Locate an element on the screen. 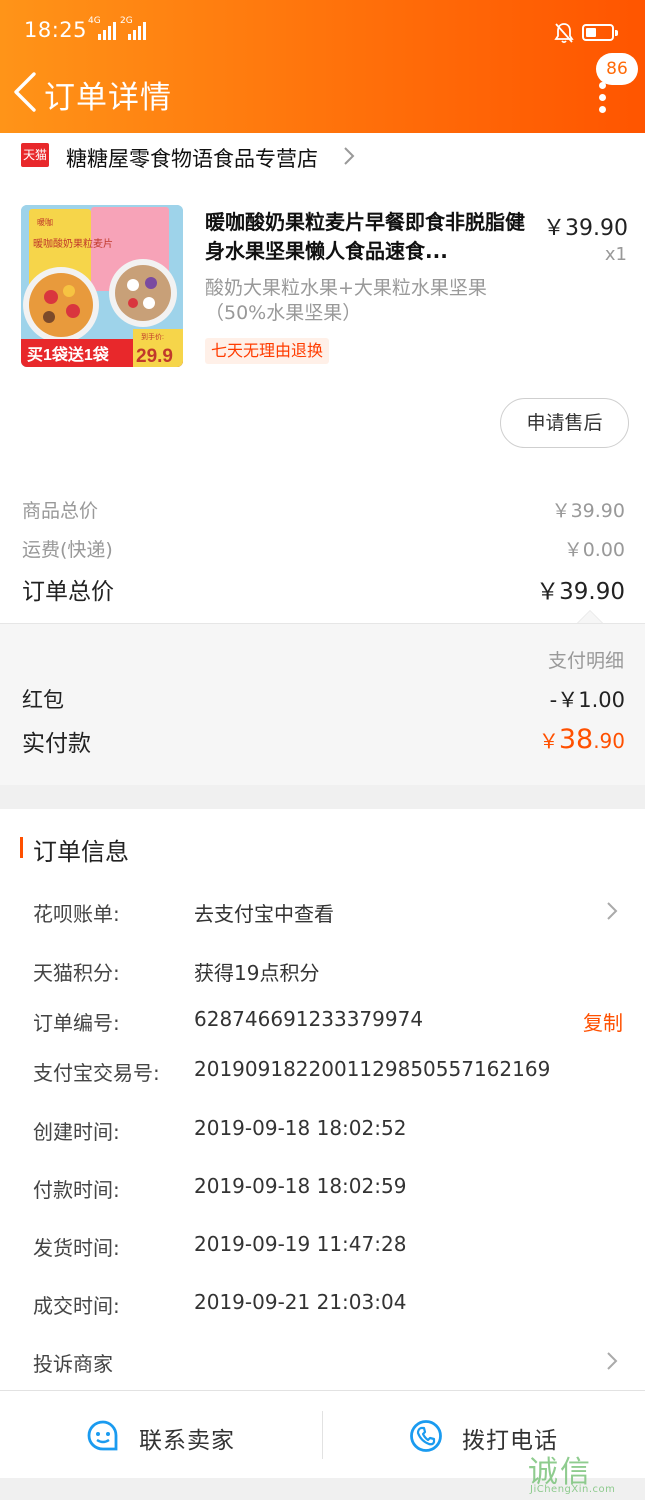 The width and height of the screenshot is (645, 1500). chat-bubble-icon is located at coordinates (102, 1435).